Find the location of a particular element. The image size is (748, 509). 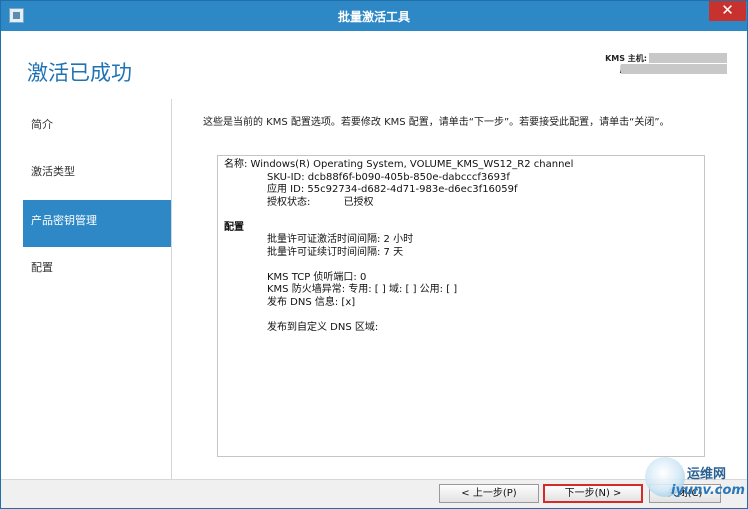

nav-item-intro: 简介 is located at coordinates (97, 127).